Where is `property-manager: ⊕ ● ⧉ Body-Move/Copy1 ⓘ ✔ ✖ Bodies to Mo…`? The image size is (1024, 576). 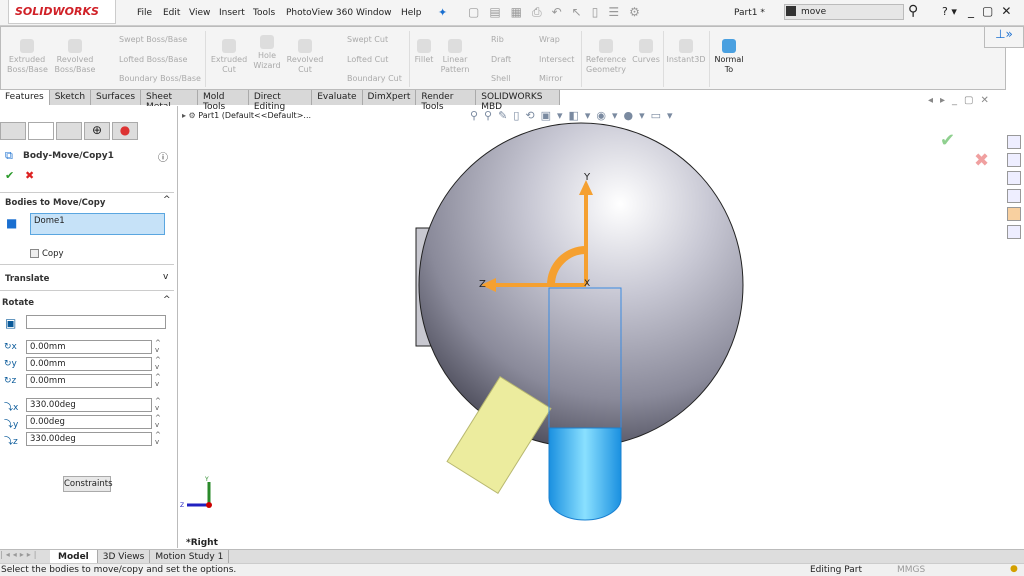 property-manager: ⊕ ● ⧉ Body-Move/Copy1 ⓘ ✔ ✖ Bodies to Mo… is located at coordinates (89, 327).